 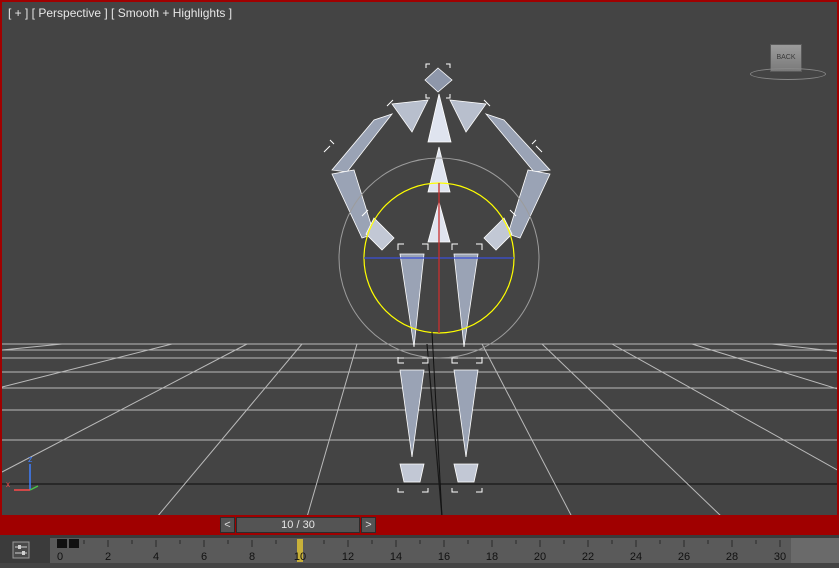 What do you see at coordinates (362, 143) in the screenshot?
I see `left-upperarm-bone` at bounding box center [362, 143].